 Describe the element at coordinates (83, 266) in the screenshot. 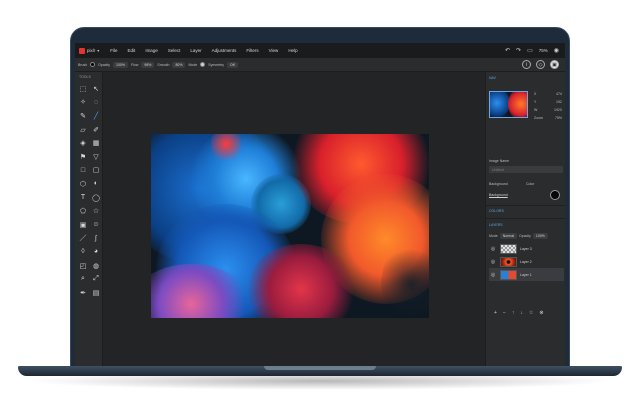

I see `crop-icon: ◰` at that location.